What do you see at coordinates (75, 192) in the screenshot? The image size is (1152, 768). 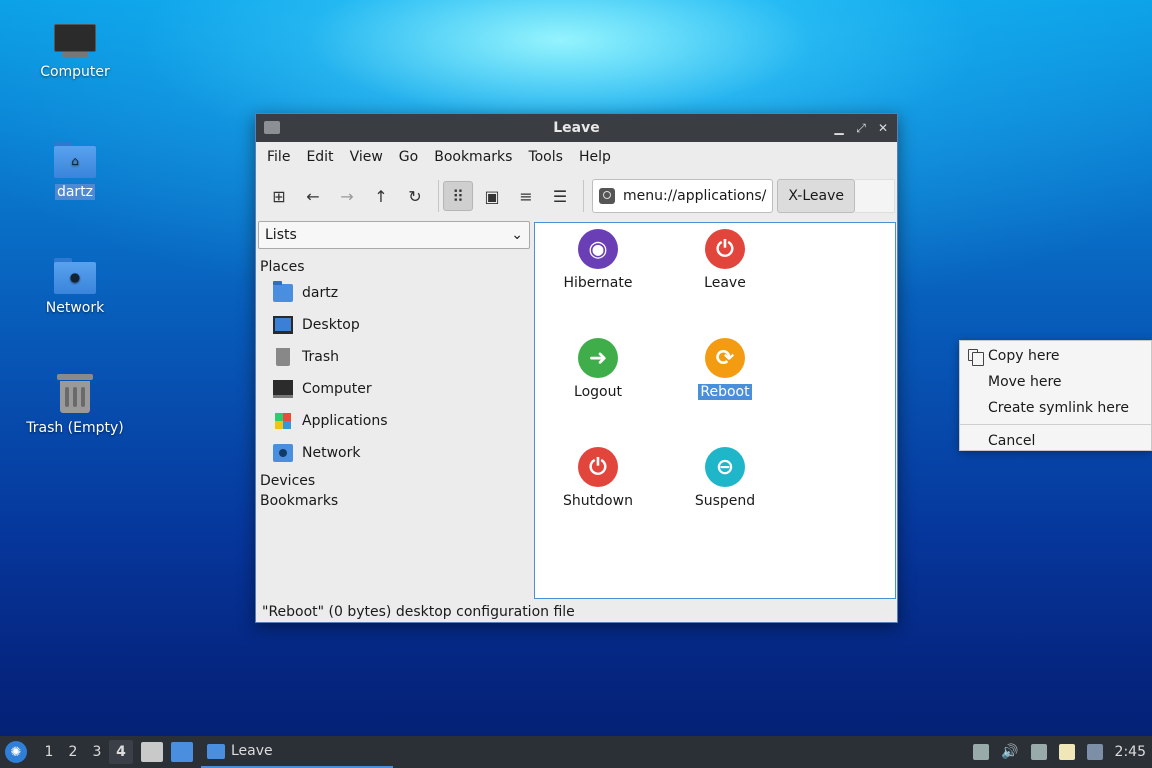 I see `desktop-icon-label: dartz` at bounding box center [75, 192].